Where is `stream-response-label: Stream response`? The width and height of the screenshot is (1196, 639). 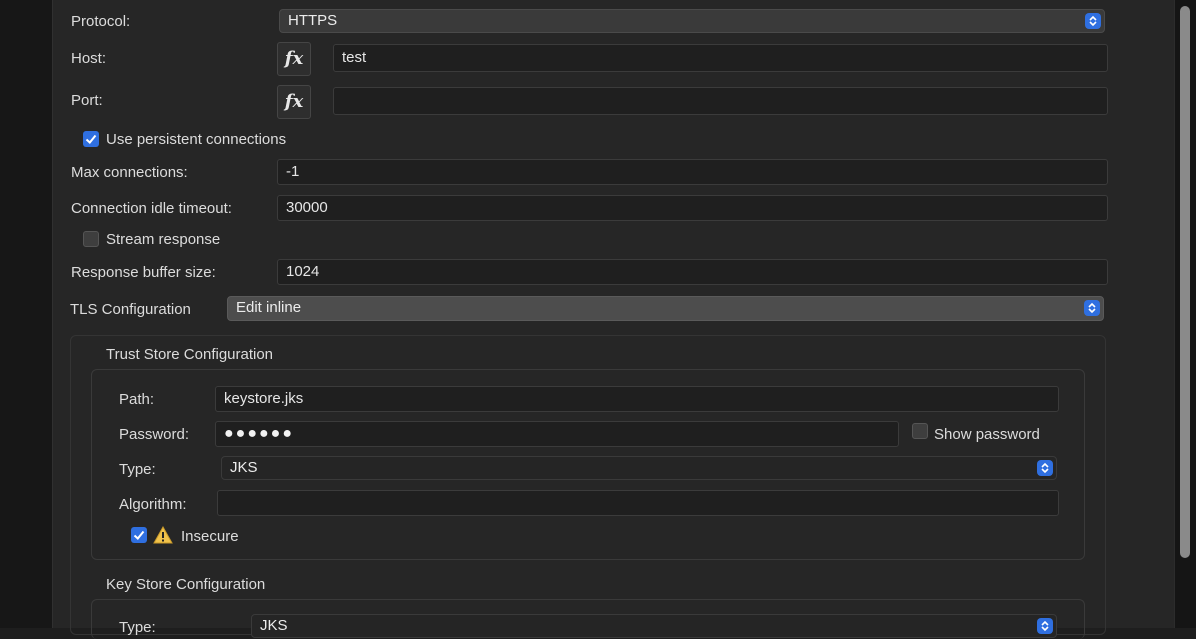 stream-response-label: Stream response is located at coordinates (163, 239).